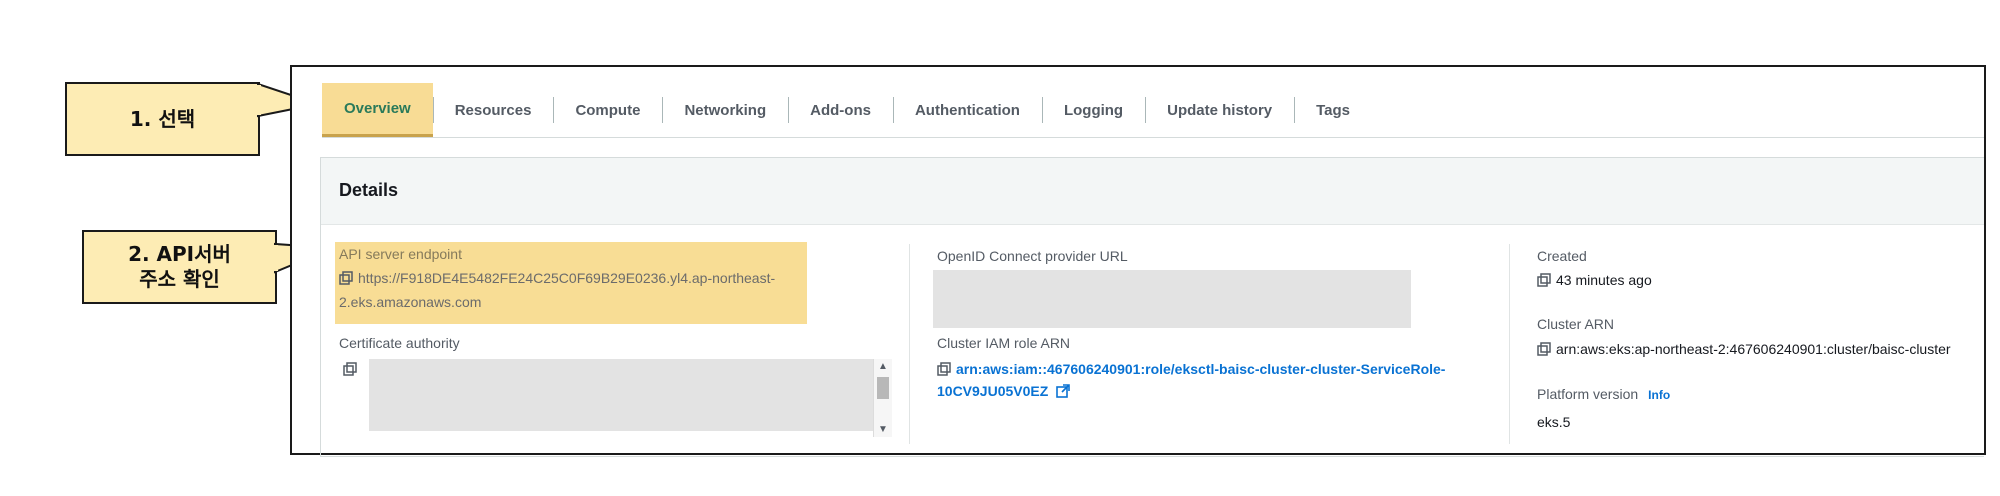 This screenshot has height=496, width=2000. Describe the element at coordinates (1576, 324) in the screenshot. I see `cluster-arn-label: Cluster ARN` at that location.